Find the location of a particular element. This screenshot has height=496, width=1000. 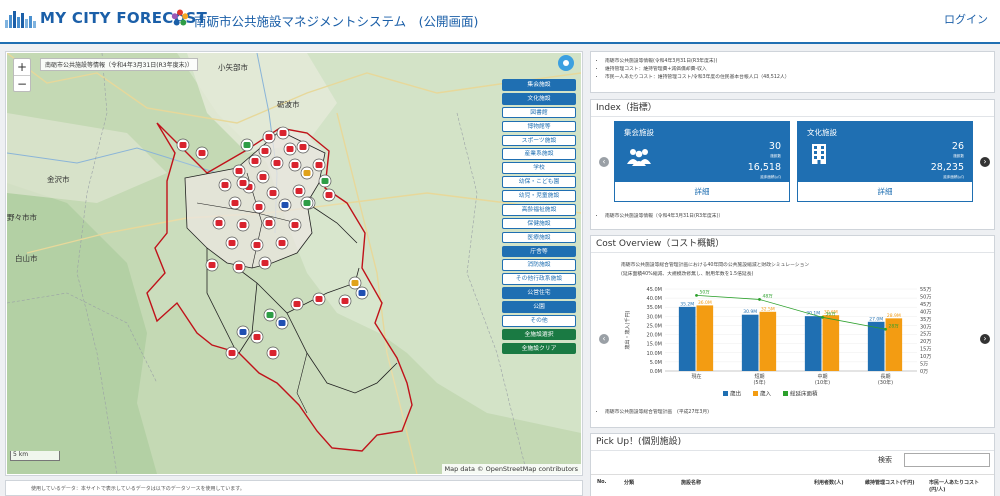

category-button: 産業系施設 is located at coordinates (539, 154).